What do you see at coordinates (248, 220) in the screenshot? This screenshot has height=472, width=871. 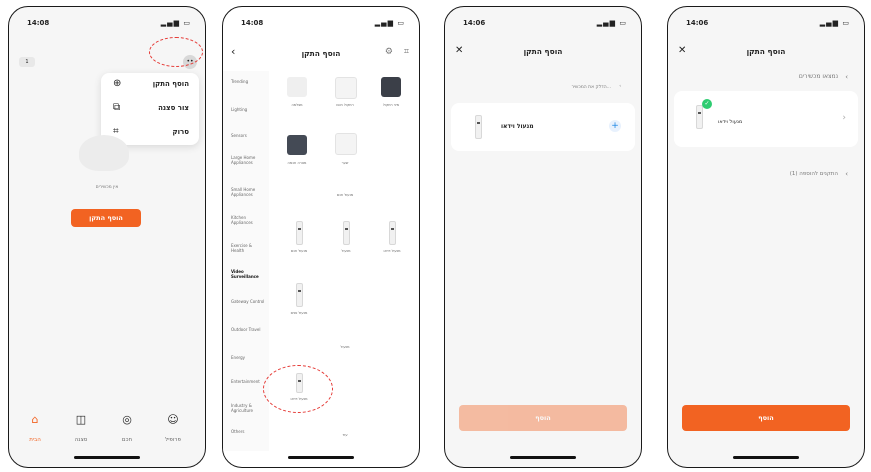 I see `category-item: Kitchen Appliances` at bounding box center [248, 220].